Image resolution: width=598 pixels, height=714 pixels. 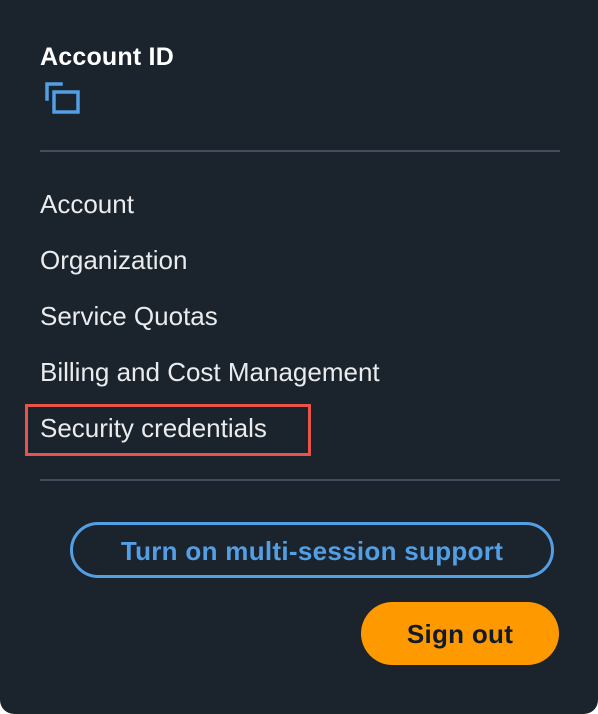 I want to click on account-id-label: Account ID, so click(x=107, y=57).